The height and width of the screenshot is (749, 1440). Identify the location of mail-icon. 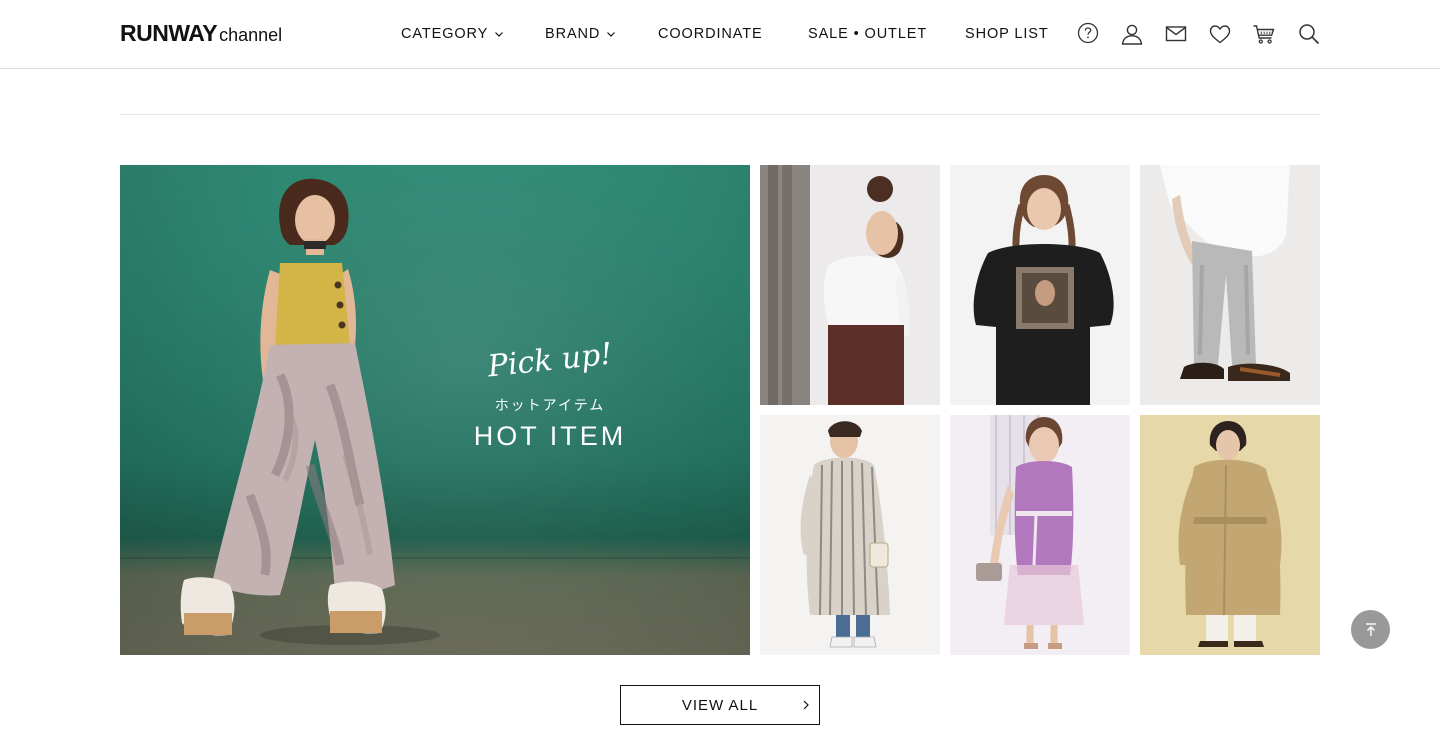
(1176, 34).